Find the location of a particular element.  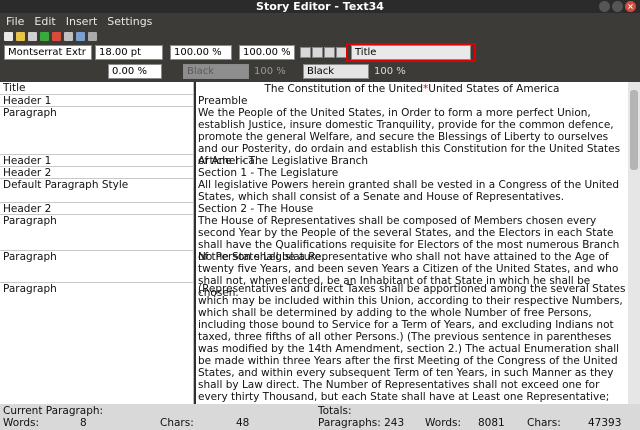

text-section2-heading: Section 2 - The House is located at coordinates (412, 209).